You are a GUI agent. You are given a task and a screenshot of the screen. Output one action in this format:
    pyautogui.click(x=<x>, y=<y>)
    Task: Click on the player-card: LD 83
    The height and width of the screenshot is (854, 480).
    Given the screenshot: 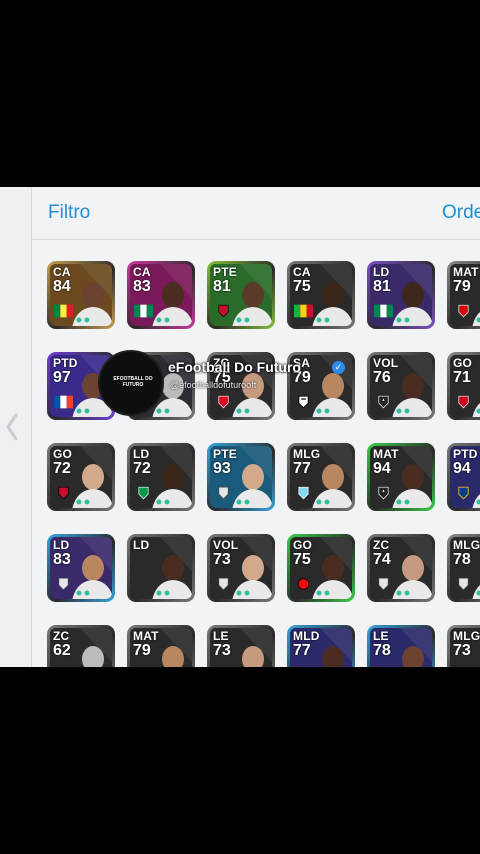 What is the action you would take?
    pyautogui.click(x=81, y=568)
    